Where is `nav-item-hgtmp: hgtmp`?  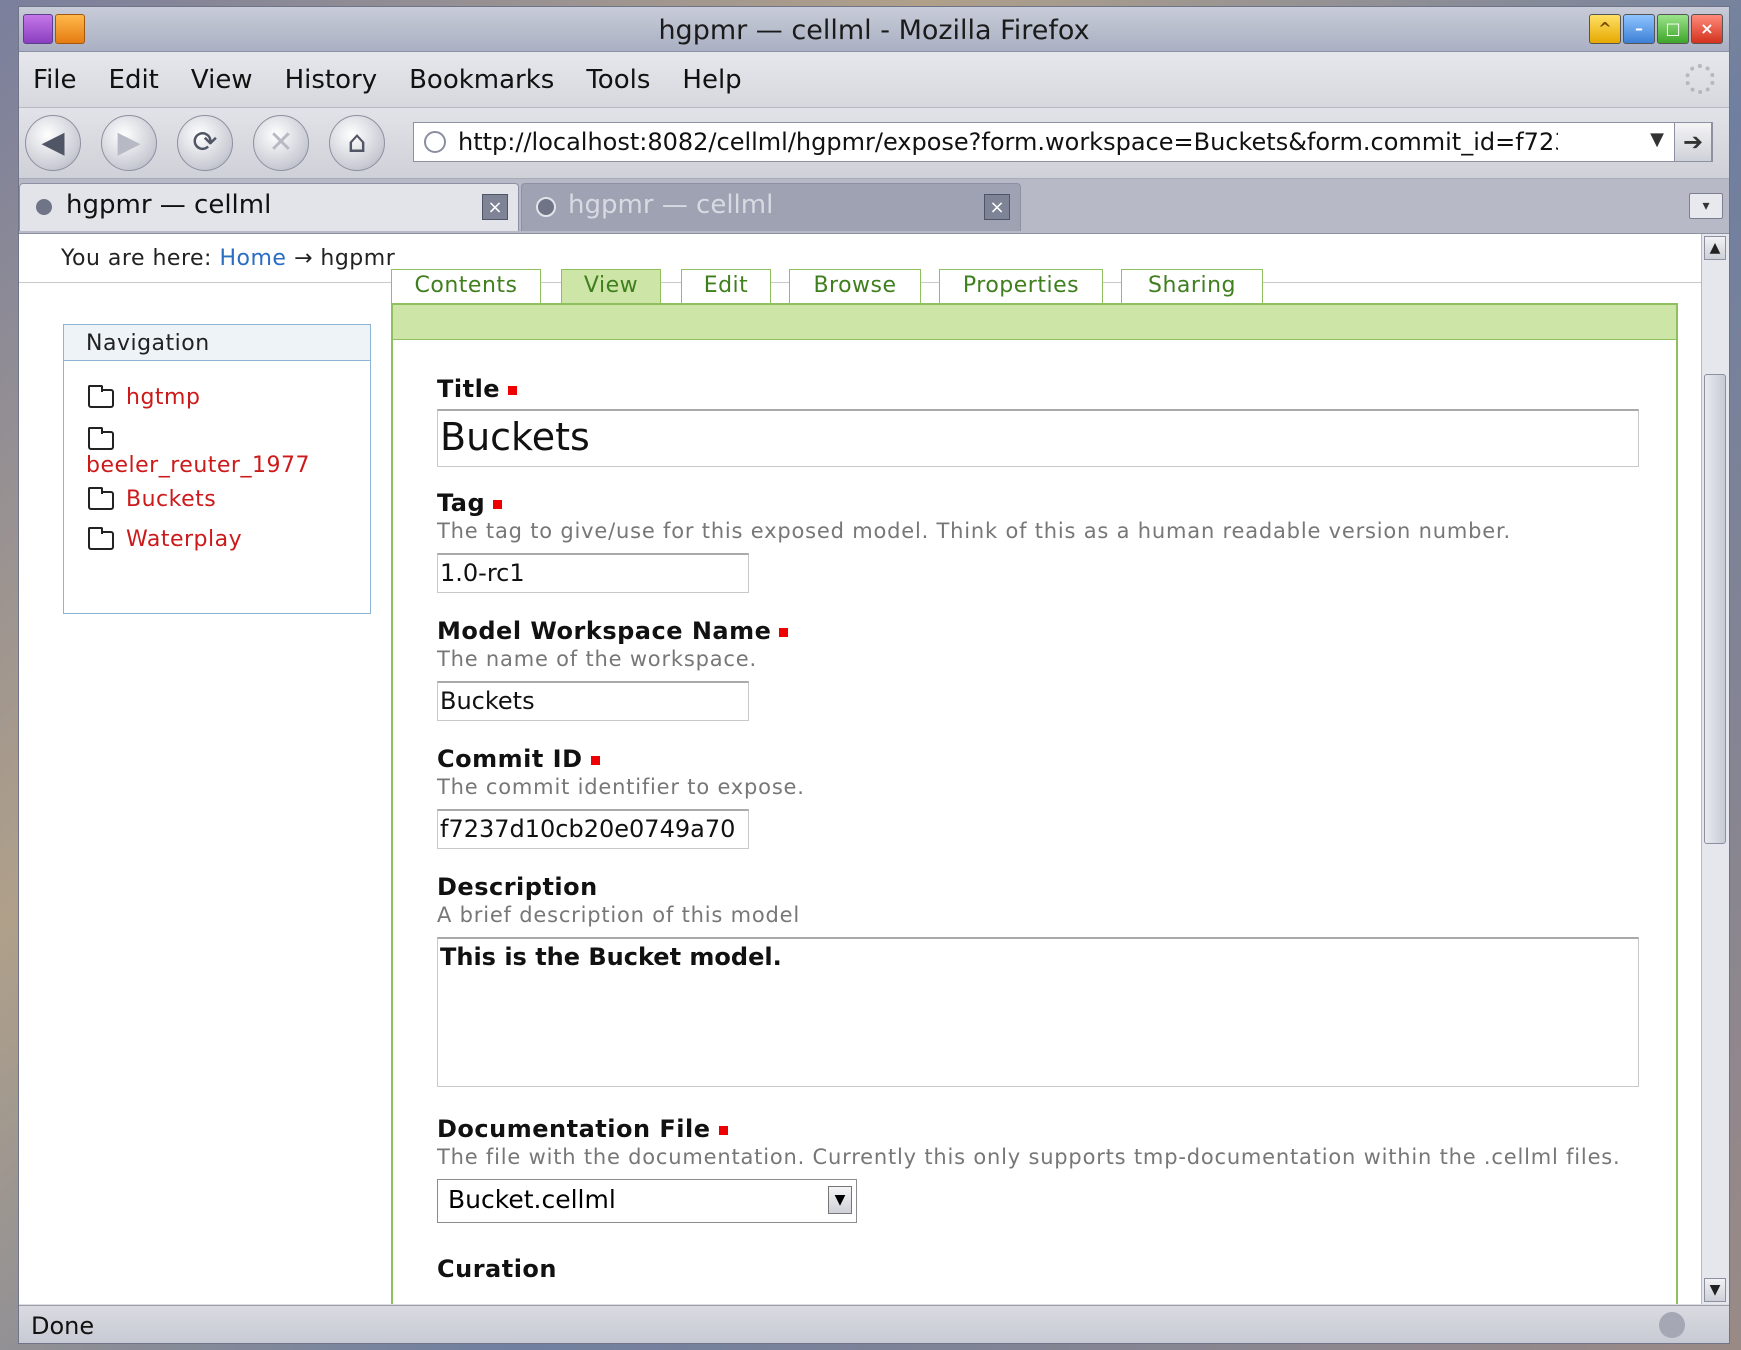
nav-item-hgtmp: hgtmp is located at coordinates (163, 397).